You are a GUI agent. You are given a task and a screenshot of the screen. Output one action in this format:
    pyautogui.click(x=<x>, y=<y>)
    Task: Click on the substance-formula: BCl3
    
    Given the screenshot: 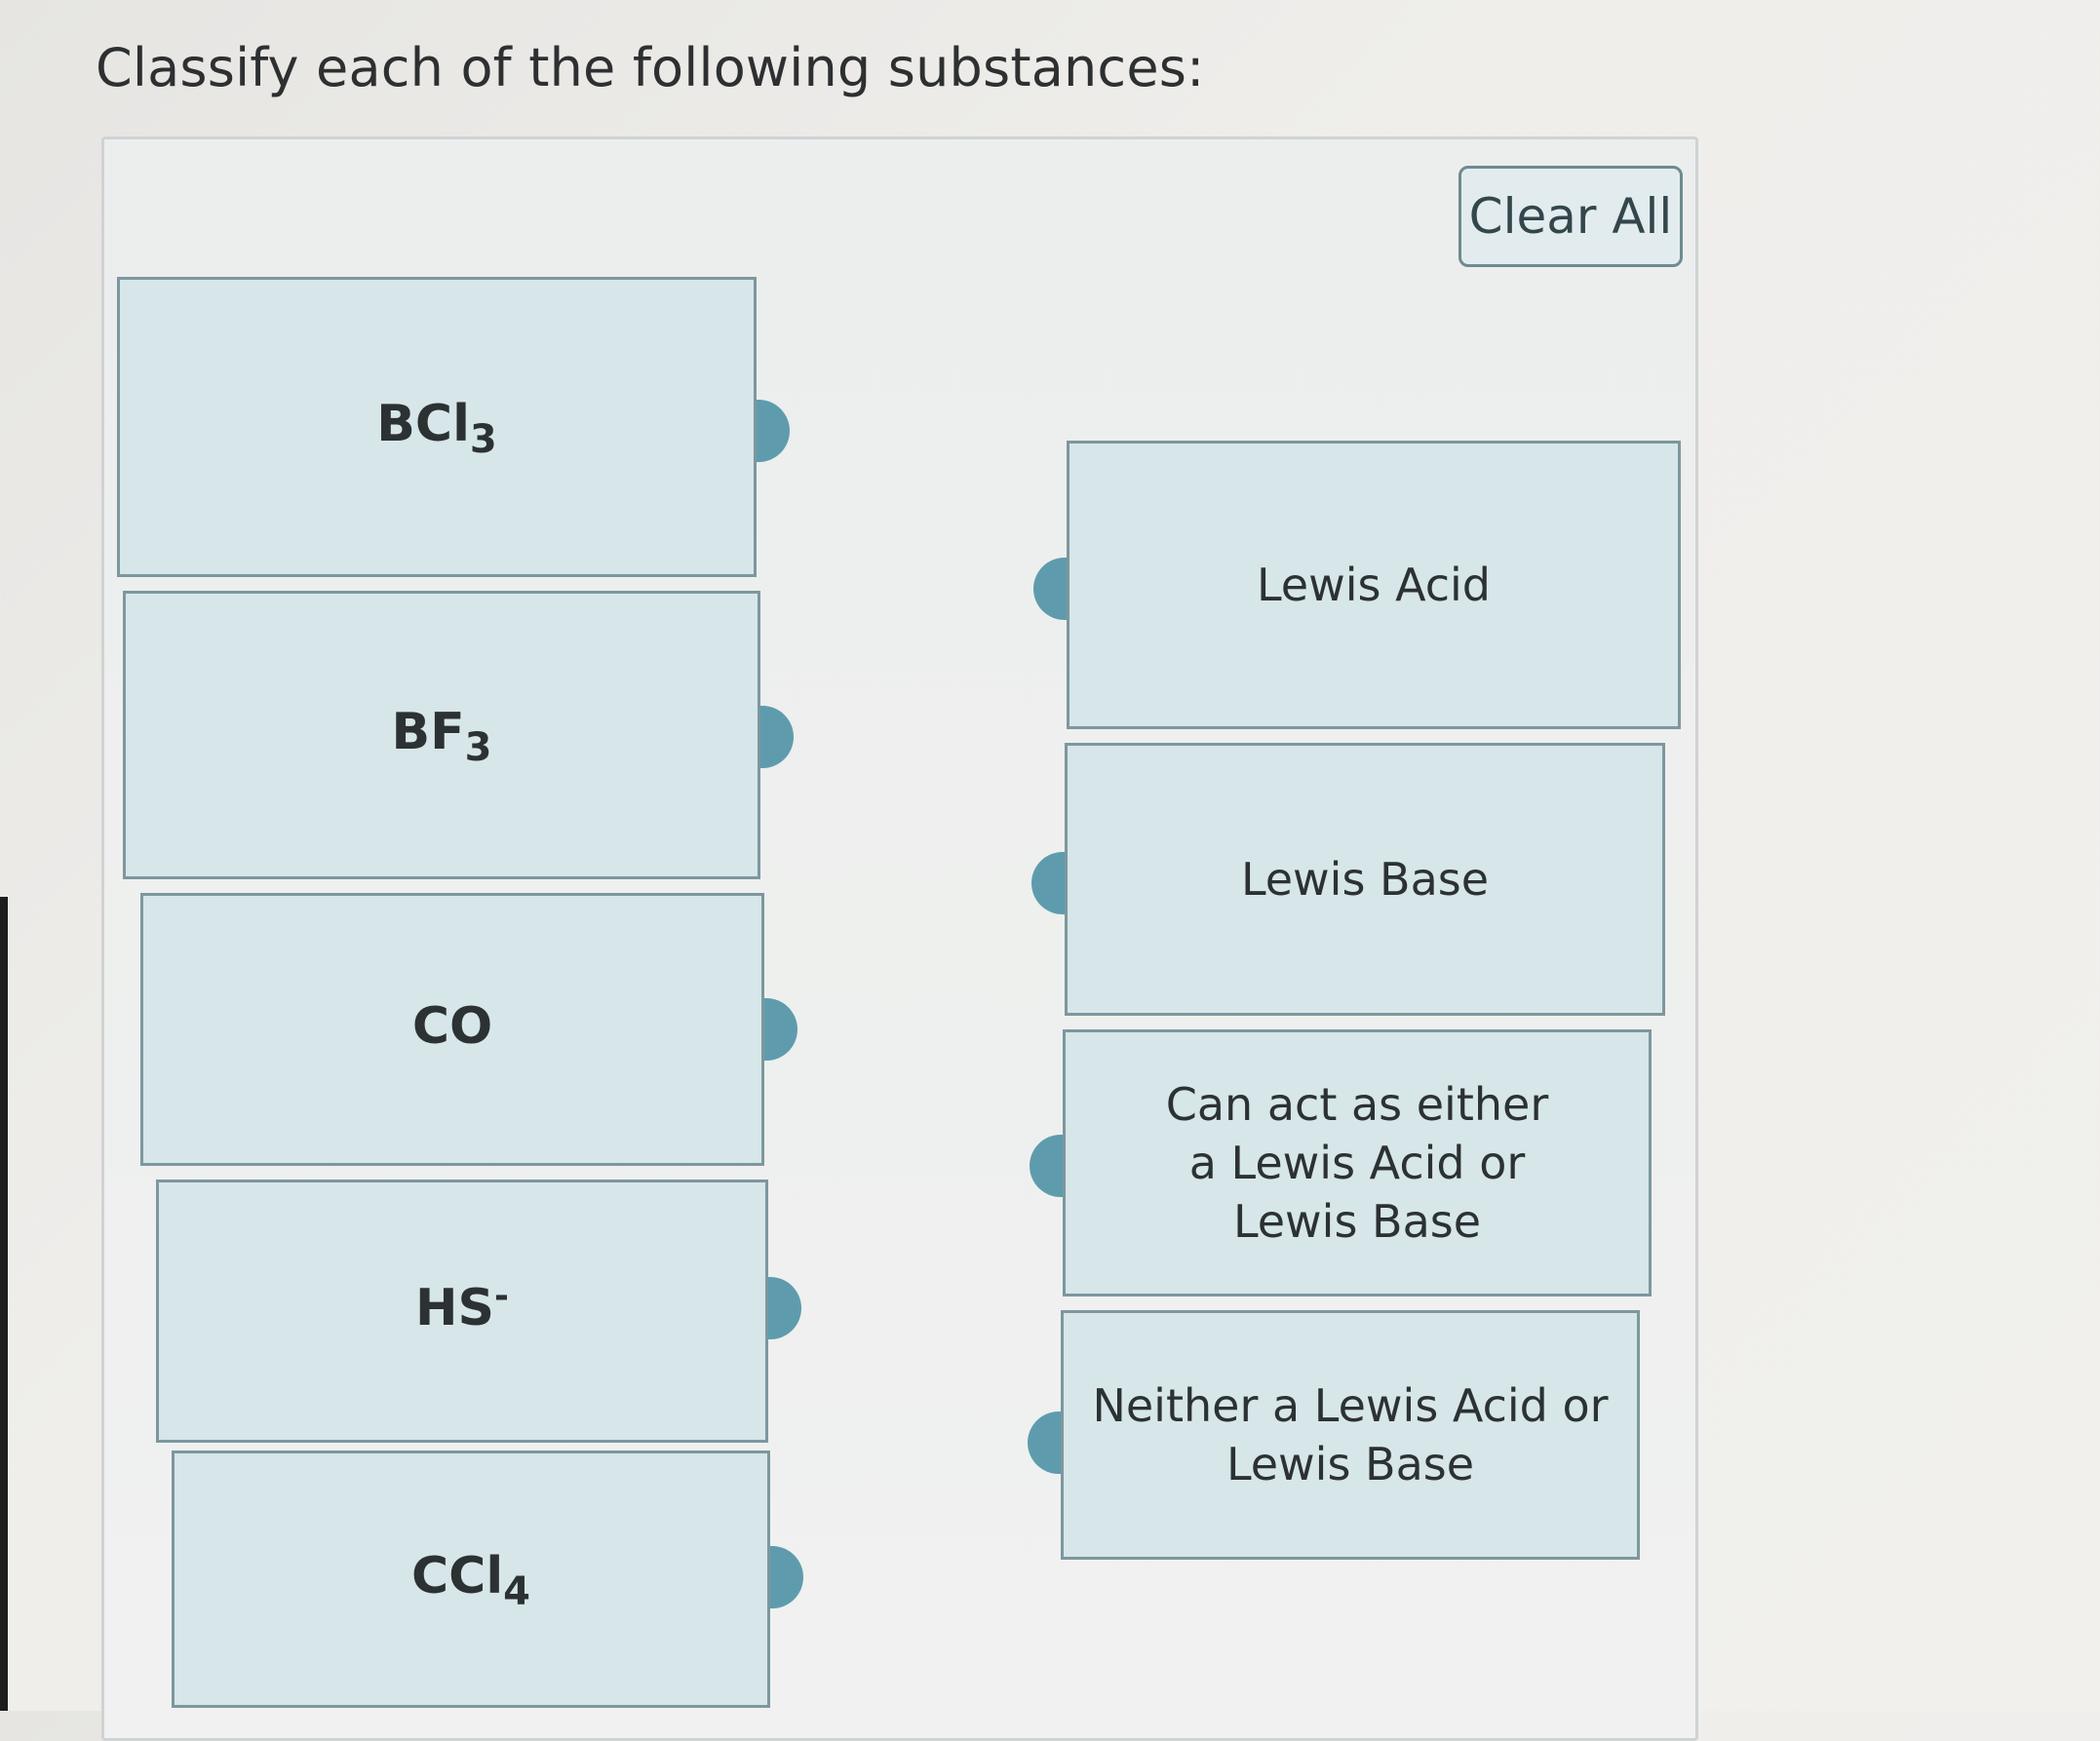 What is the action you would take?
    pyautogui.click(x=437, y=428)
    